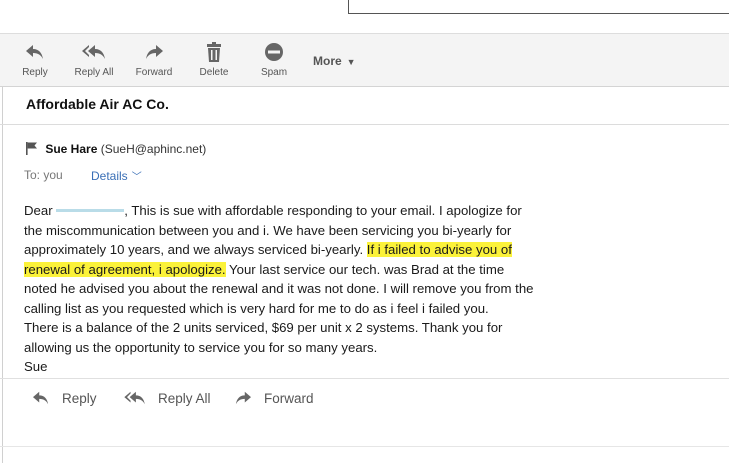  What do you see at coordinates (79, 398) in the screenshot?
I see `footer-reply-label: Reply` at bounding box center [79, 398].